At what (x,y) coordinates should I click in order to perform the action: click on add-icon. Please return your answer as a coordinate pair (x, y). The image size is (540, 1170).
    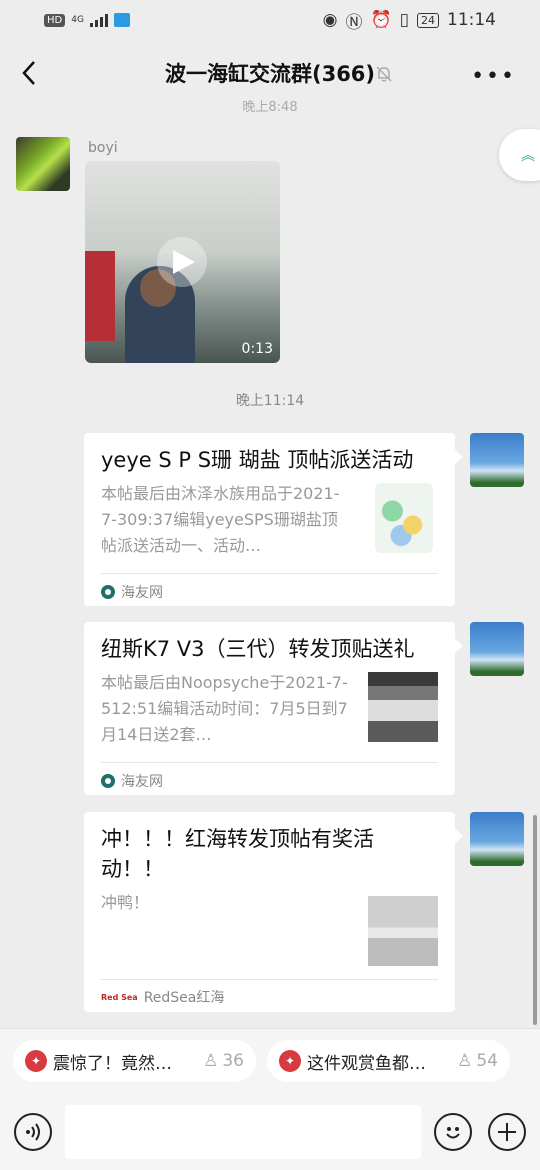
    Looking at the image, I should click on (507, 1132).